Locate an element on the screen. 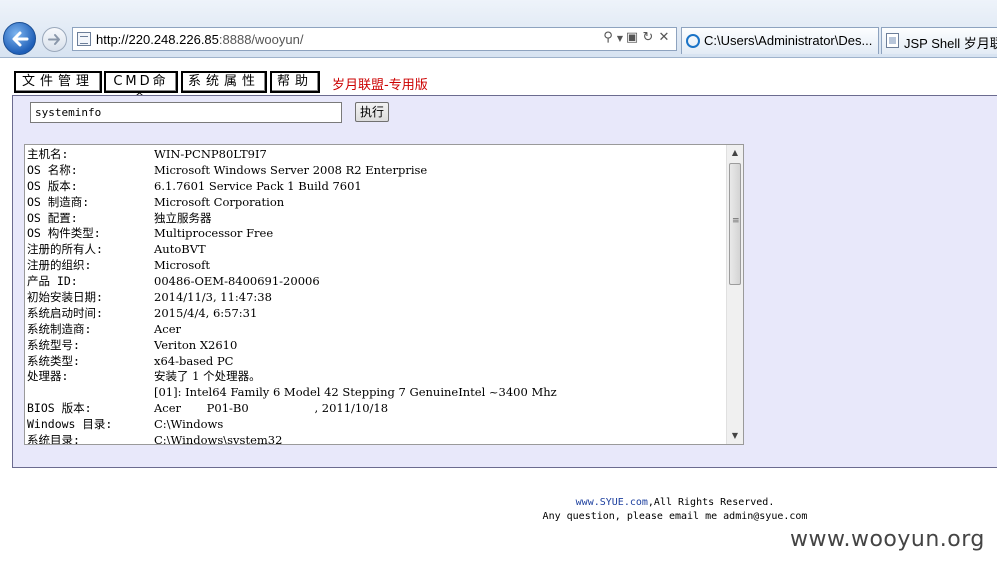  output-key: OS 制造商: is located at coordinates (58, 201).